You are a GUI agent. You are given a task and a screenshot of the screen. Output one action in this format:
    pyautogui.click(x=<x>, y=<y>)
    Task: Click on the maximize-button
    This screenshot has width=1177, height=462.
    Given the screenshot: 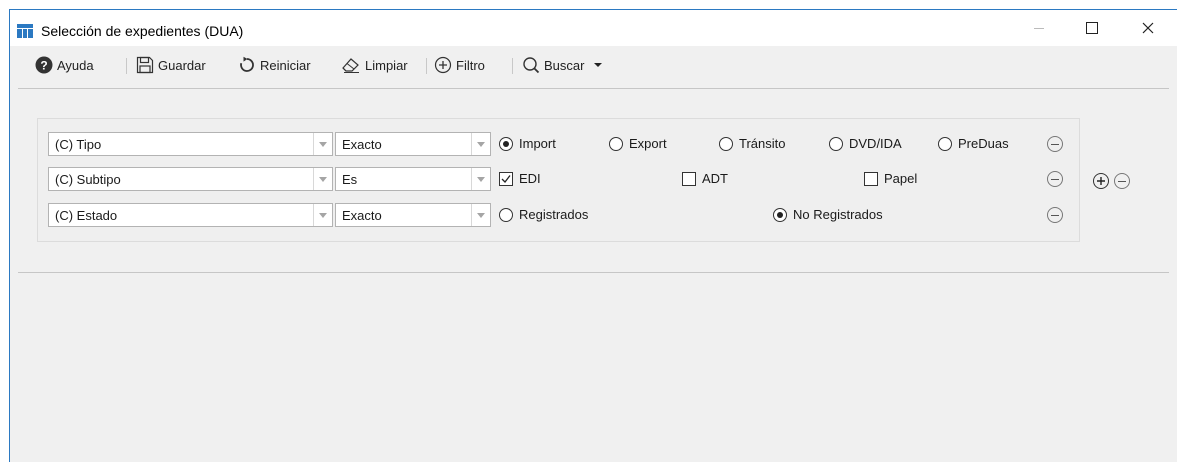 What is the action you would take?
    pyautogui.click(x=1092, y=28)
    